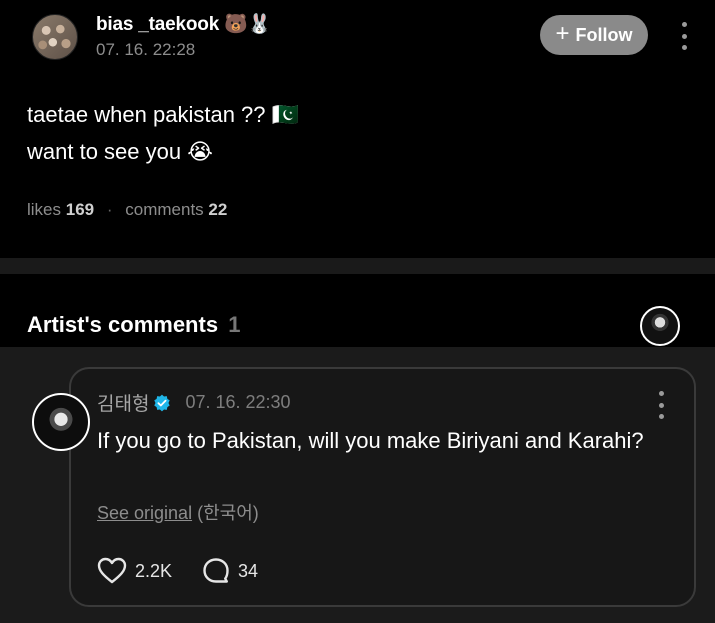  Describe the element at coordinates (238, 402) in the screenshot. I see `comment-timestamp: 07. 16. 22:30` at that location.